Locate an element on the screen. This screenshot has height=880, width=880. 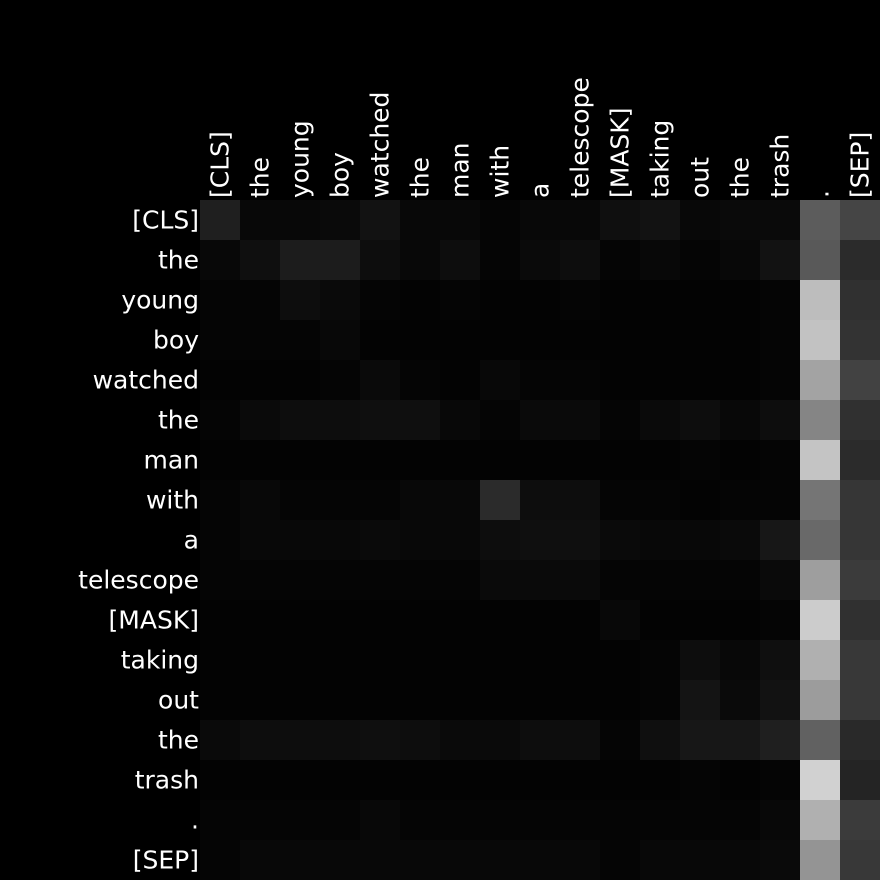
heatmap-cell-r13-c10 is located at coordinates (620, 740).